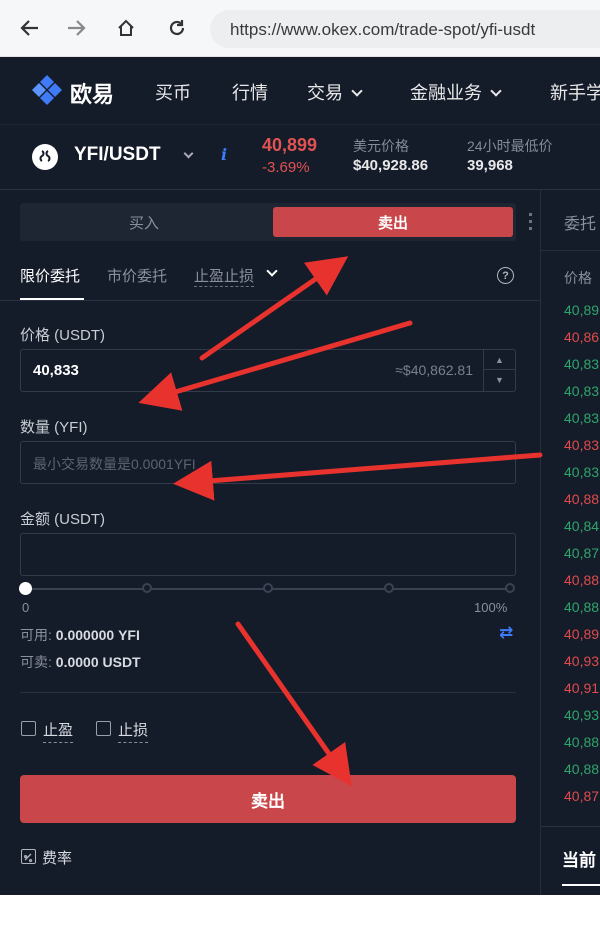  I want to click on page-bottom, so click(300, 917).